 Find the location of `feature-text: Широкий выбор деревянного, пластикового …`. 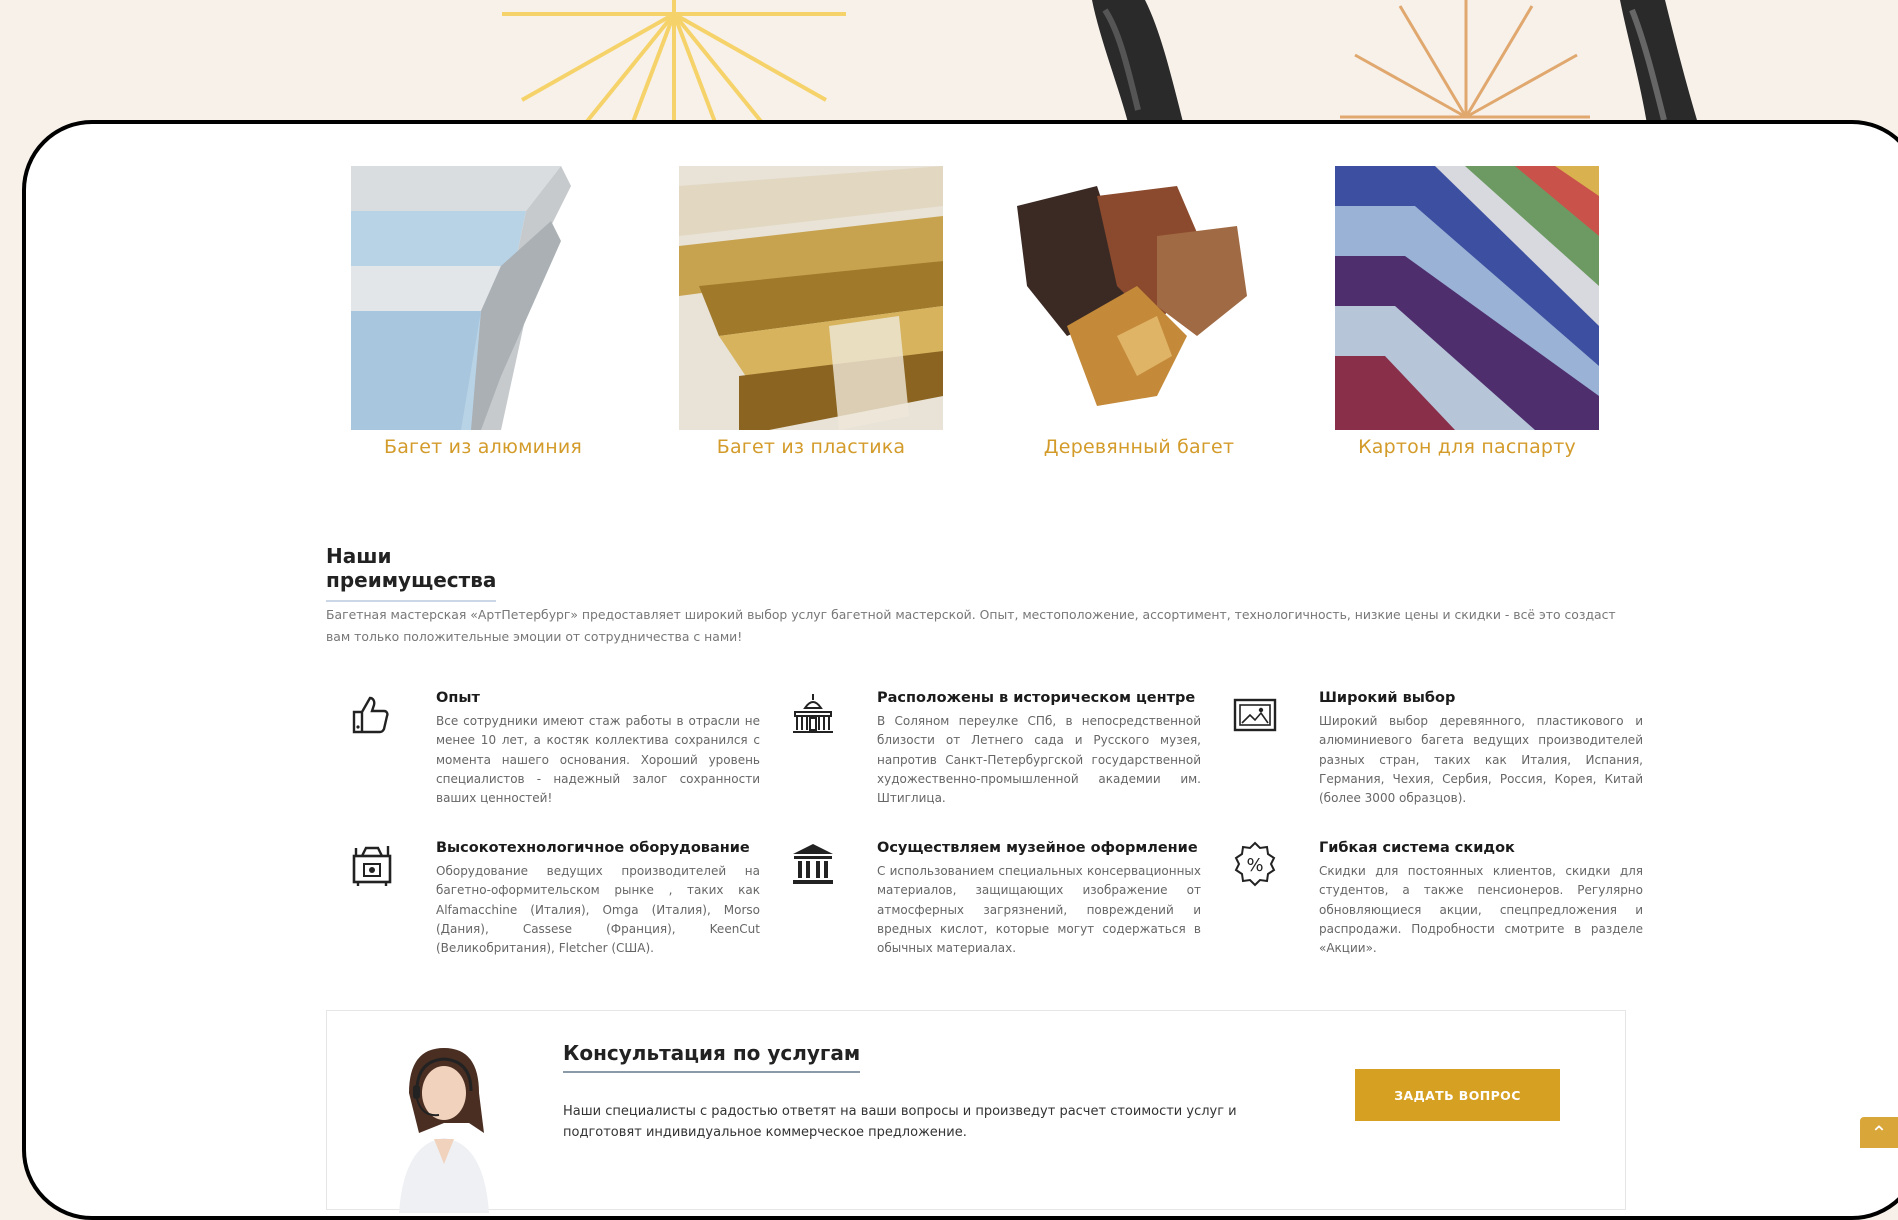

feature-text: Широкий выбор деревянного, пластикового … is located at coordinates (1481, 760).